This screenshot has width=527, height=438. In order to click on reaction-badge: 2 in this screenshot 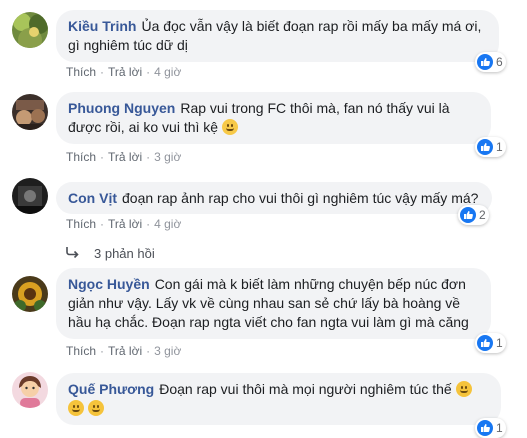, I will do `click(473, 215)`.